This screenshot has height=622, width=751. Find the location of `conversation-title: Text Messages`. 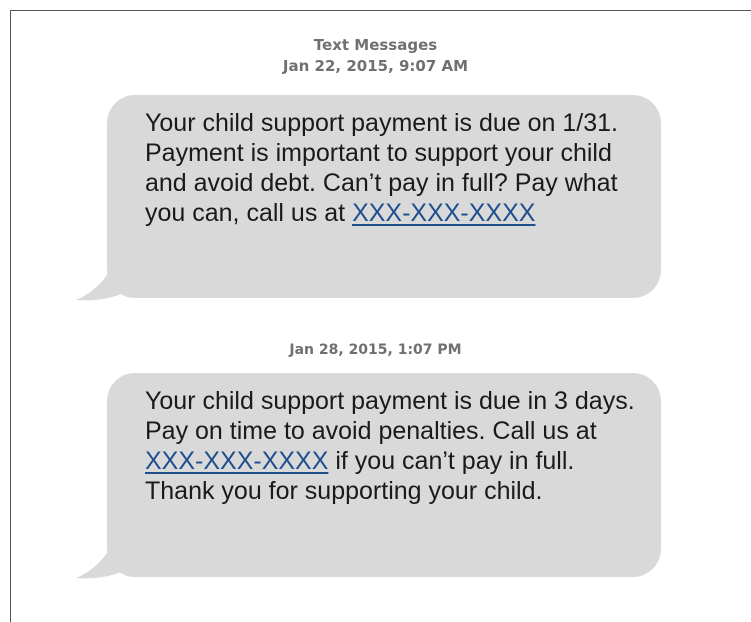

conversation-title: Text Messages is located at coordinates (375, 45).